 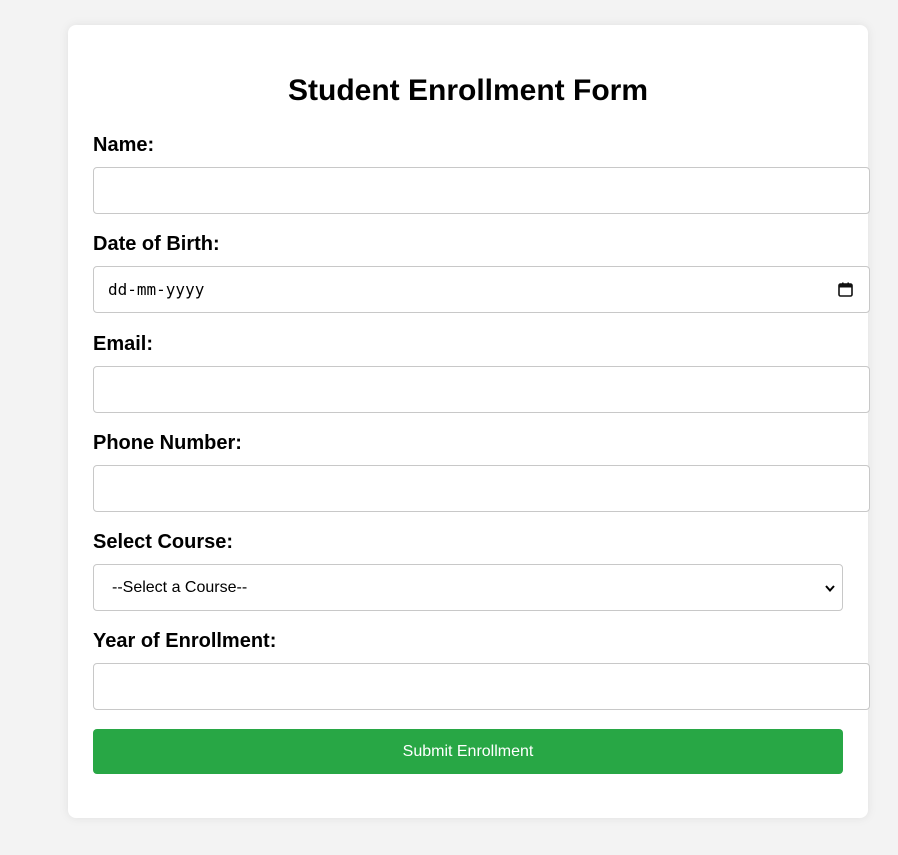 I want to click on date-placeholder: dd-mm-yyyy, so click(x=156, y=289).